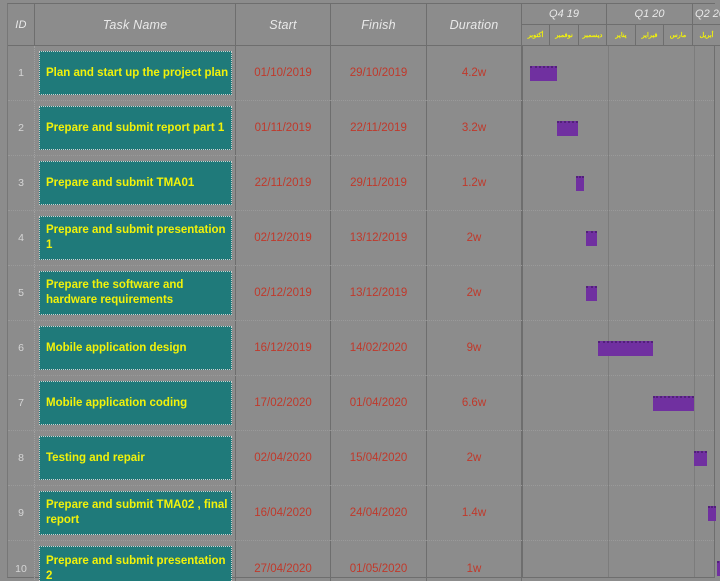  Describe the element at coordinates (283, 403) in the screenshot. I see `row-start: 17/02/2020` at that location.